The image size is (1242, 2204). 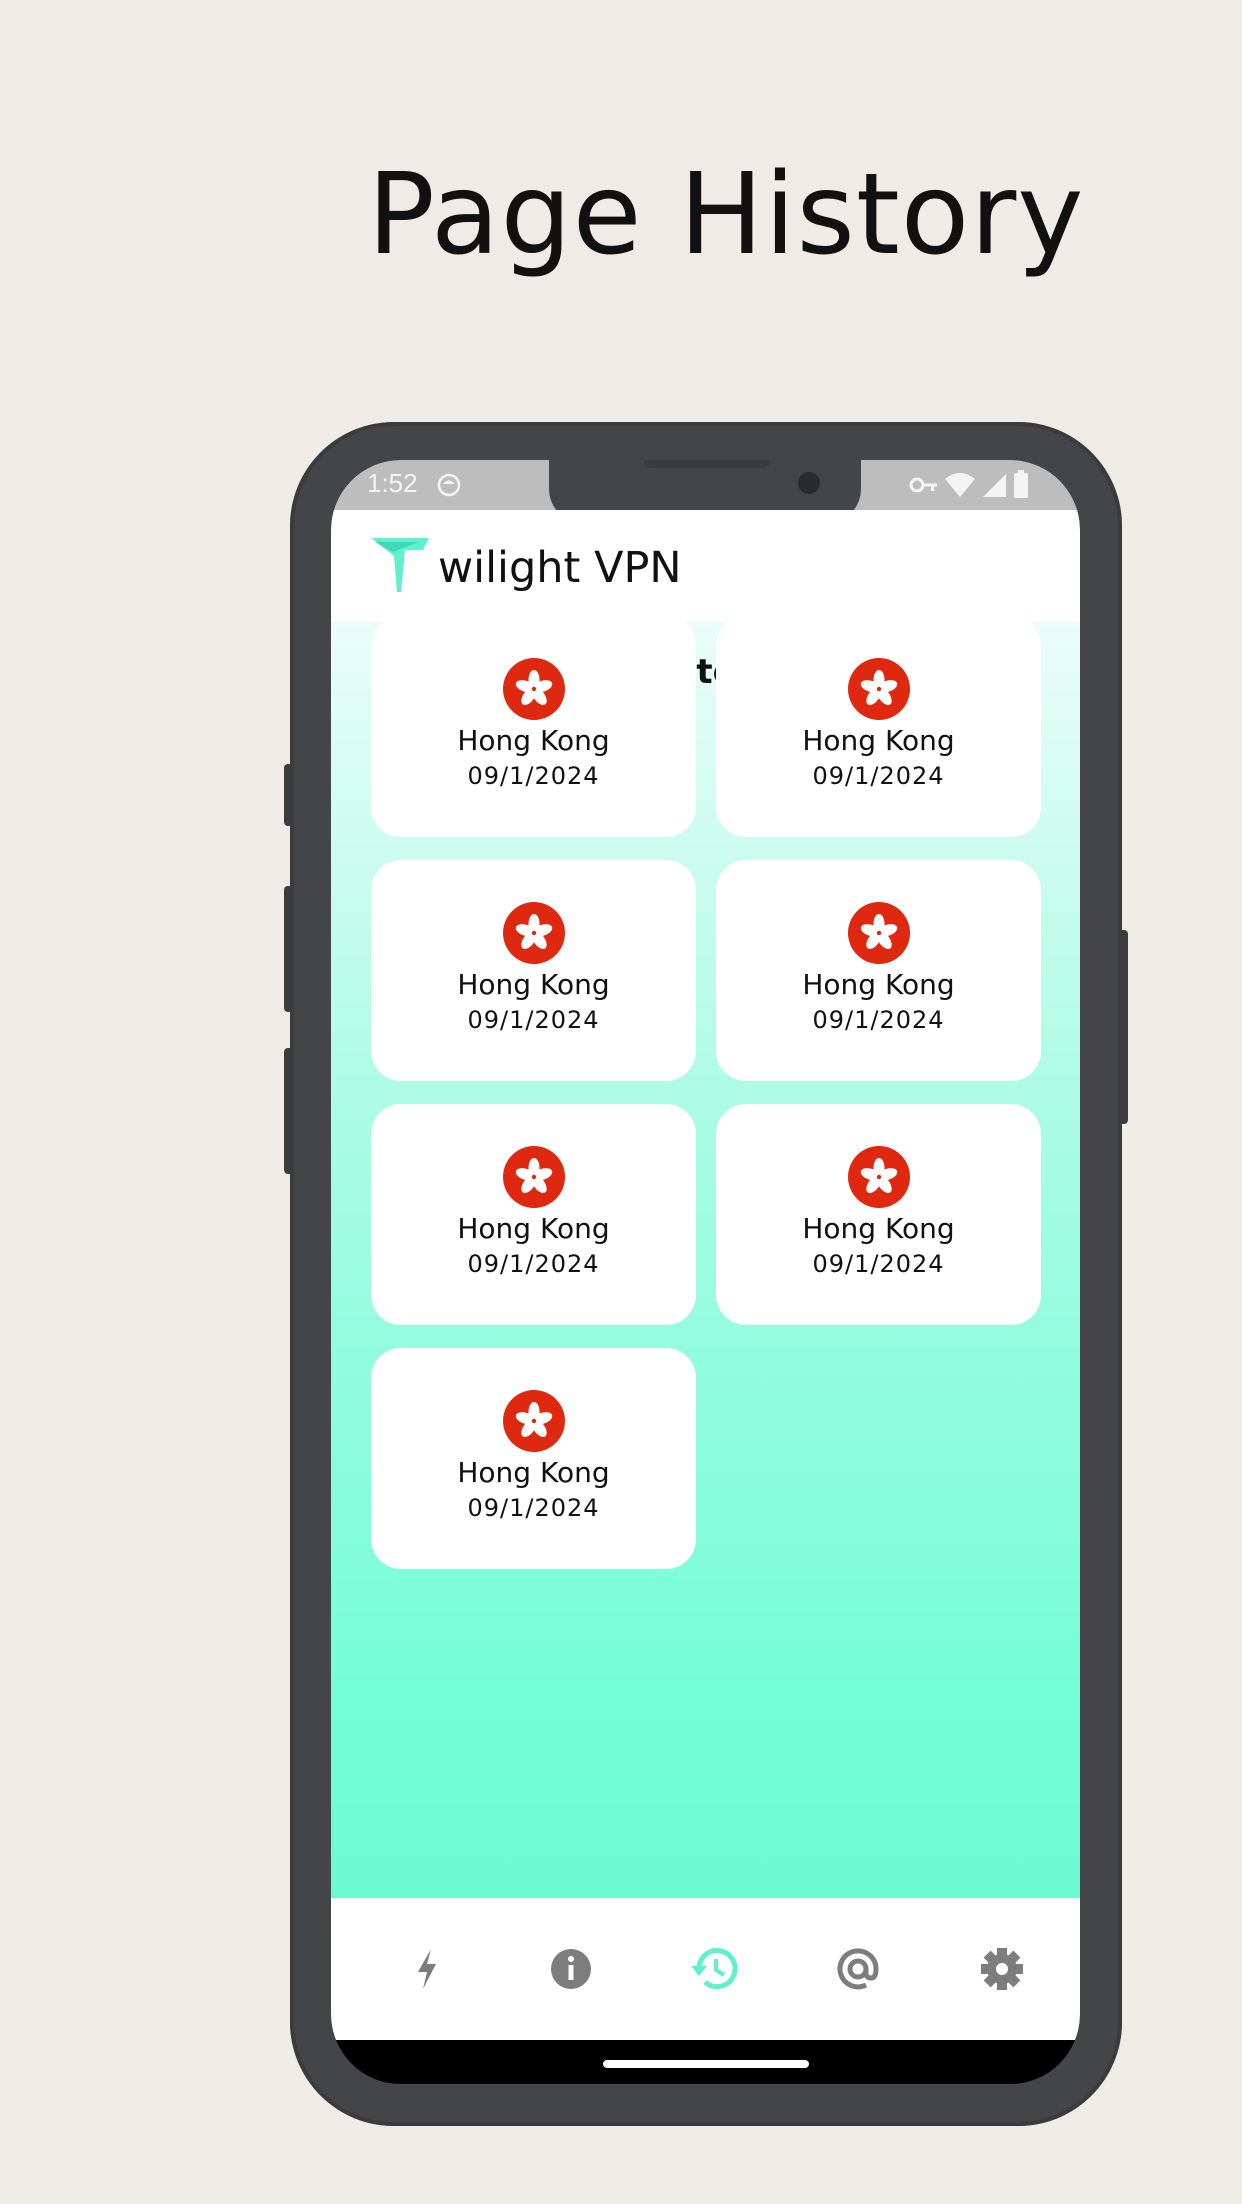 I want to click on phone-volume-down-button, so click(x=289, y=1111).